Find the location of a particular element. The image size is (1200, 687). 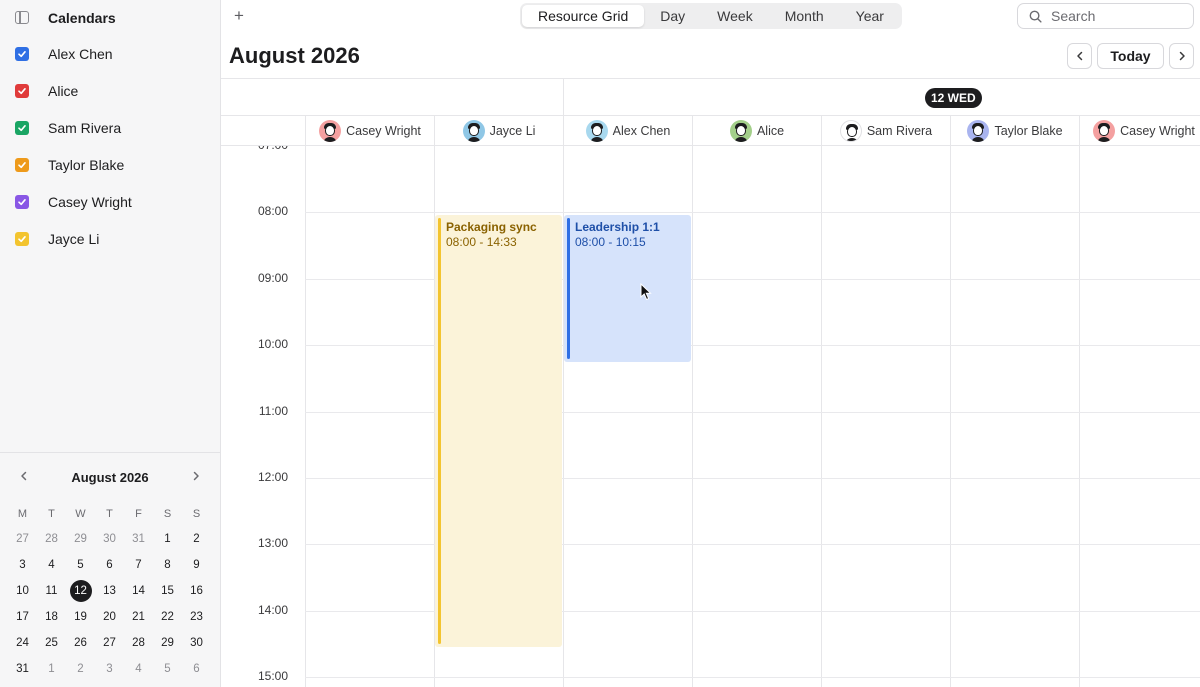

calendar-item: Casey Wright is located at coordinates (110, 201).